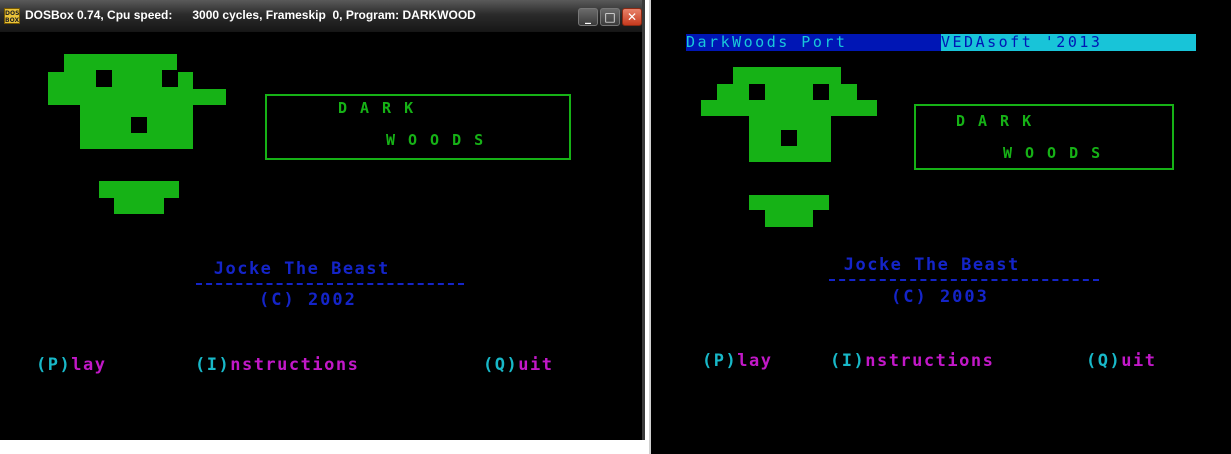 The height and width of the screenshot is (454, 1231). I want to click on status-port-name: DarkWoods Port, so click(813, 42).